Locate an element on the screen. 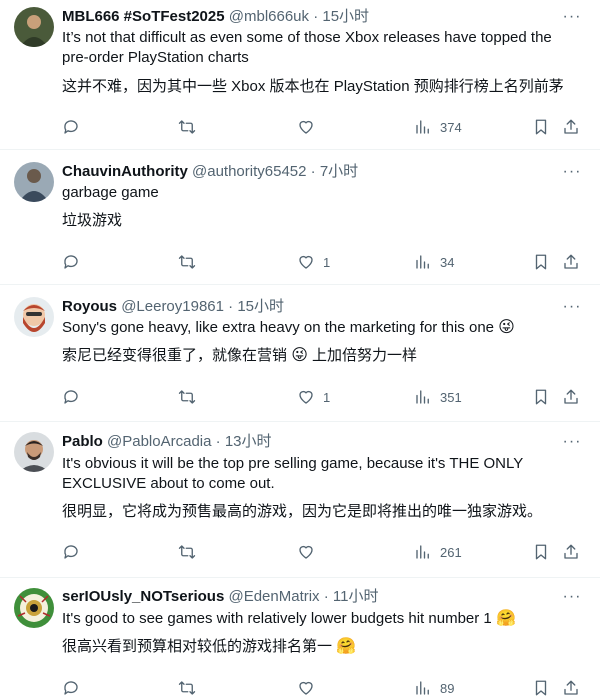 The image size is (600, 700). view-count: 89 is located at coordinates (447, 688).